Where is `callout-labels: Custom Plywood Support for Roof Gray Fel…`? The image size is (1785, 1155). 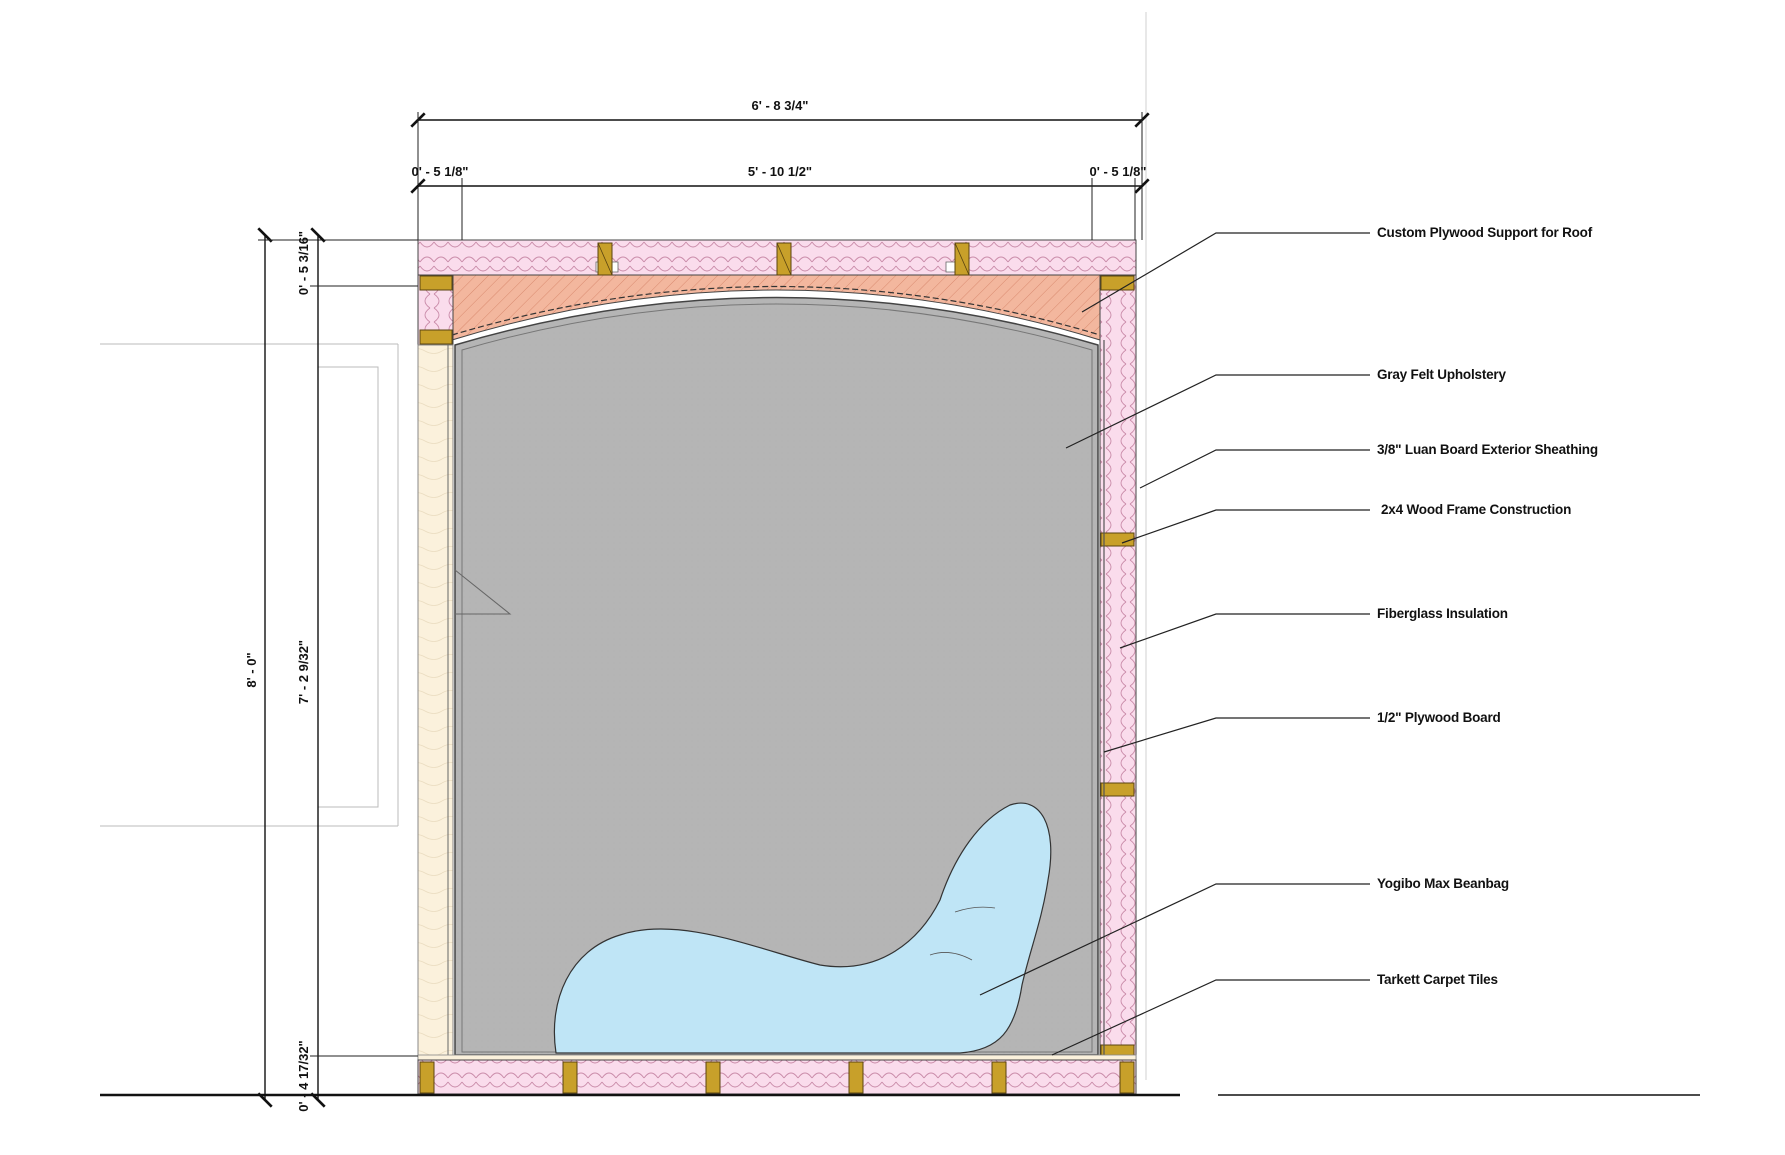 callout-labels: Custom Plywood Support for Roof Gray Fel… is located at coordinates (1487, 606).